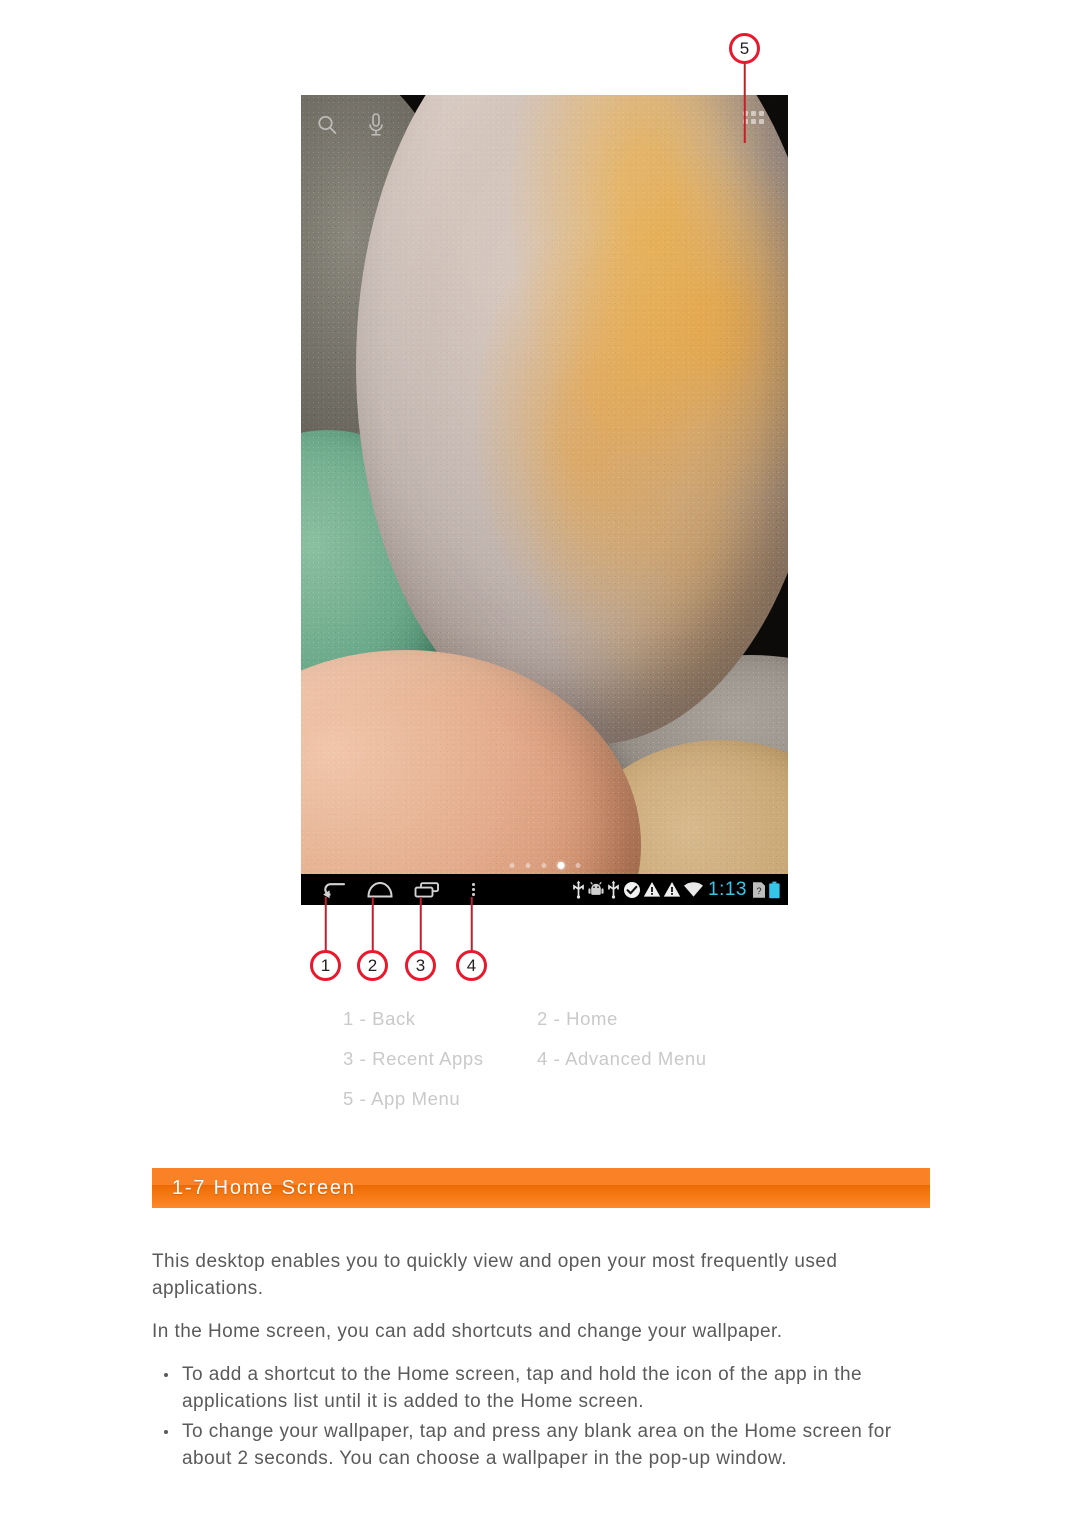 This screenshot has height=1528, width=1080. Describe the element at coordinates (264, 1187) in the screenshot. I see `page-title: 1-7 Home Screen` at that location.